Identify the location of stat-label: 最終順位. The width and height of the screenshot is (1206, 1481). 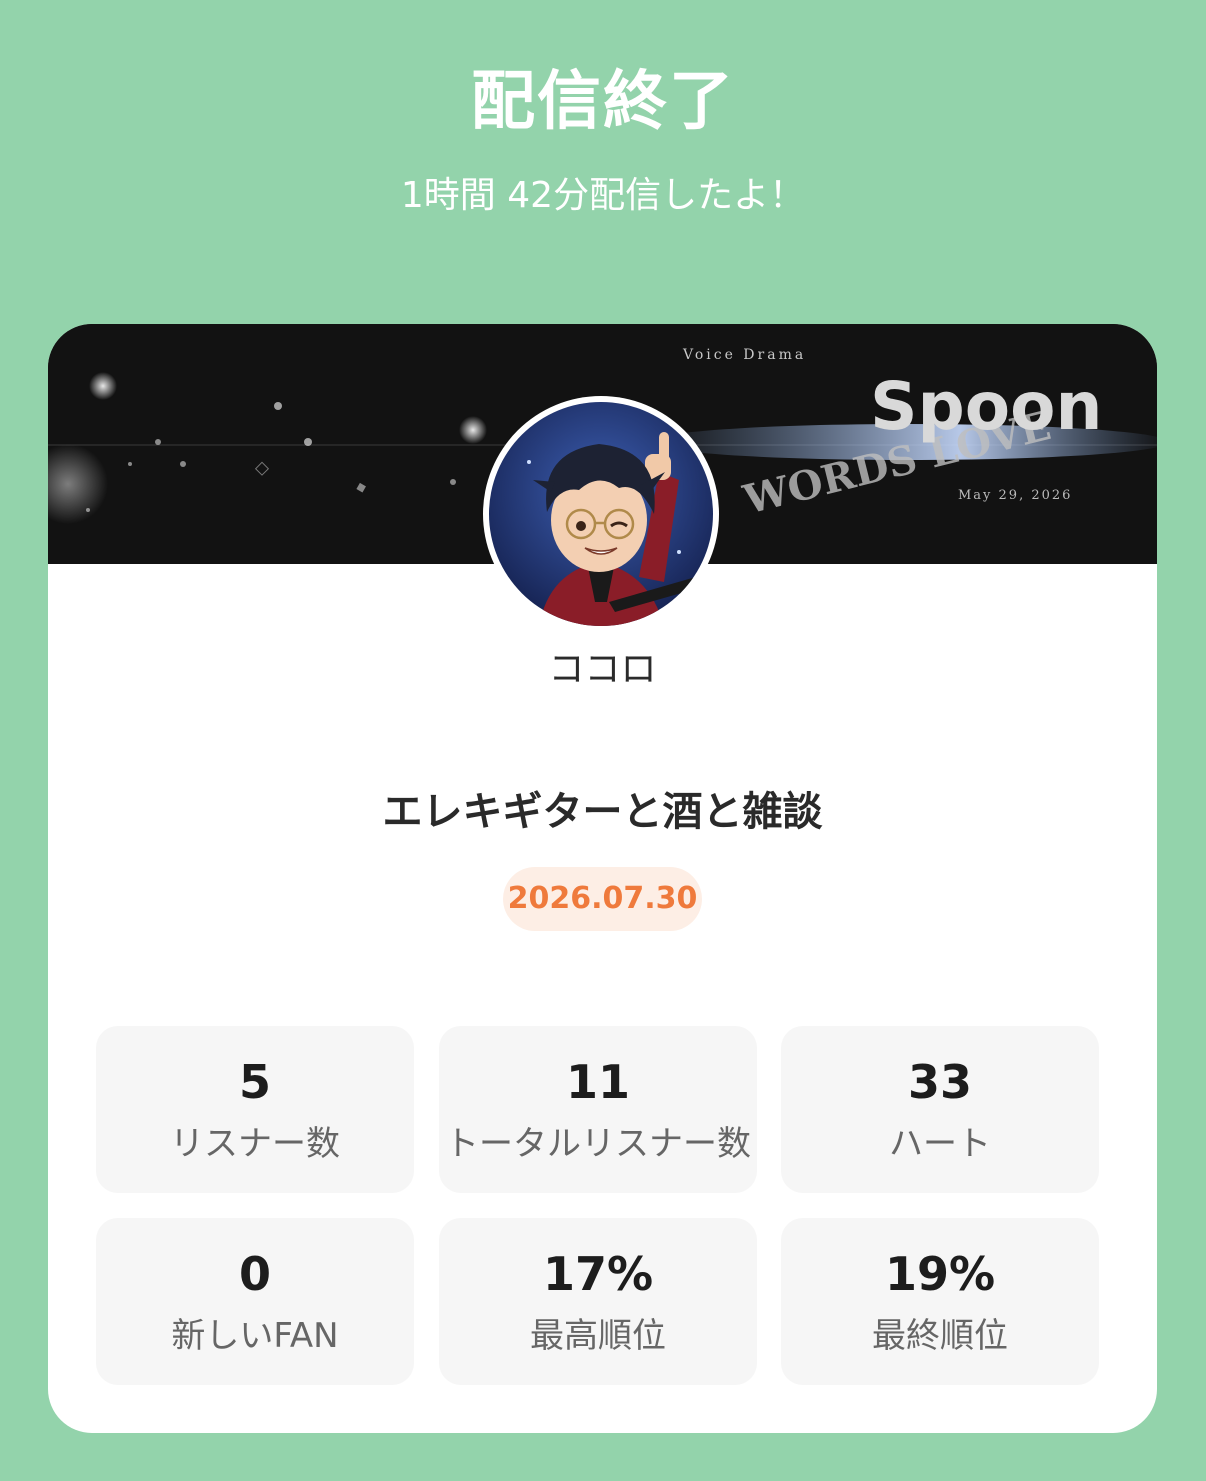
(940, 1336).